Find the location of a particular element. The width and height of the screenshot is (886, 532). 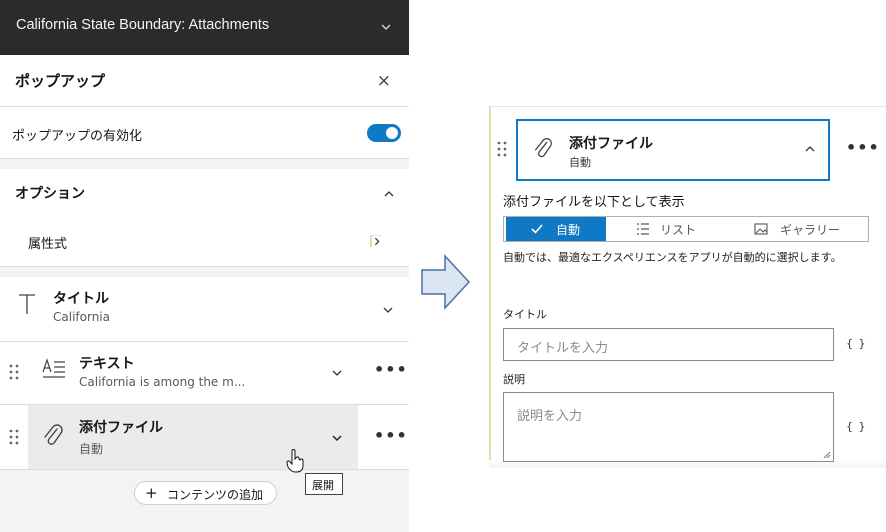

add-content-label: コンテンツの追加 is located at coordinates (215, 495).